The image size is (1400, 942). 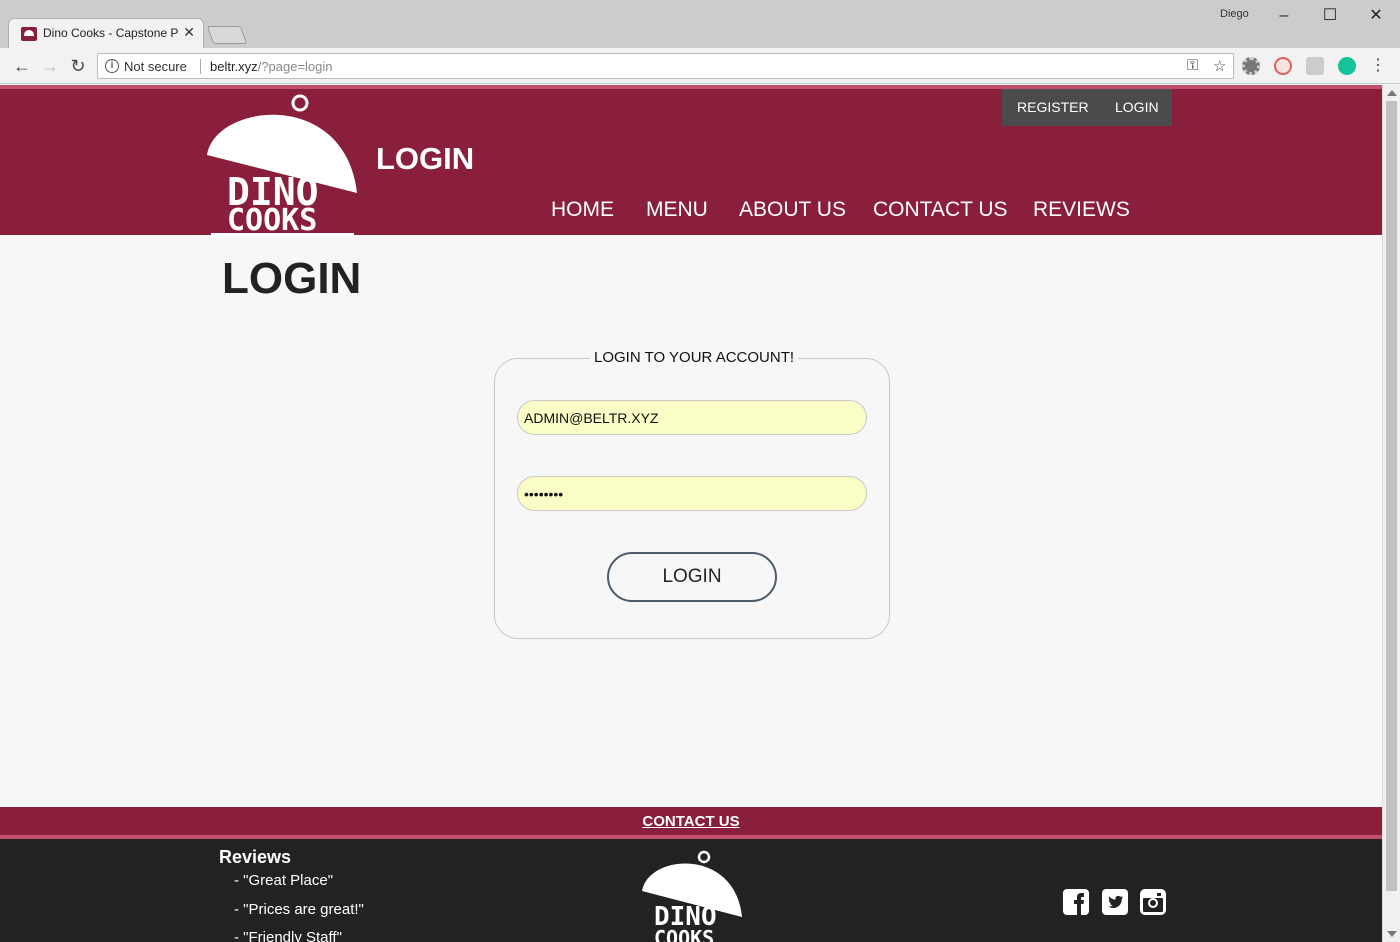 I want to click on maximize-icon: ☐, so click(x=1330, y=16).